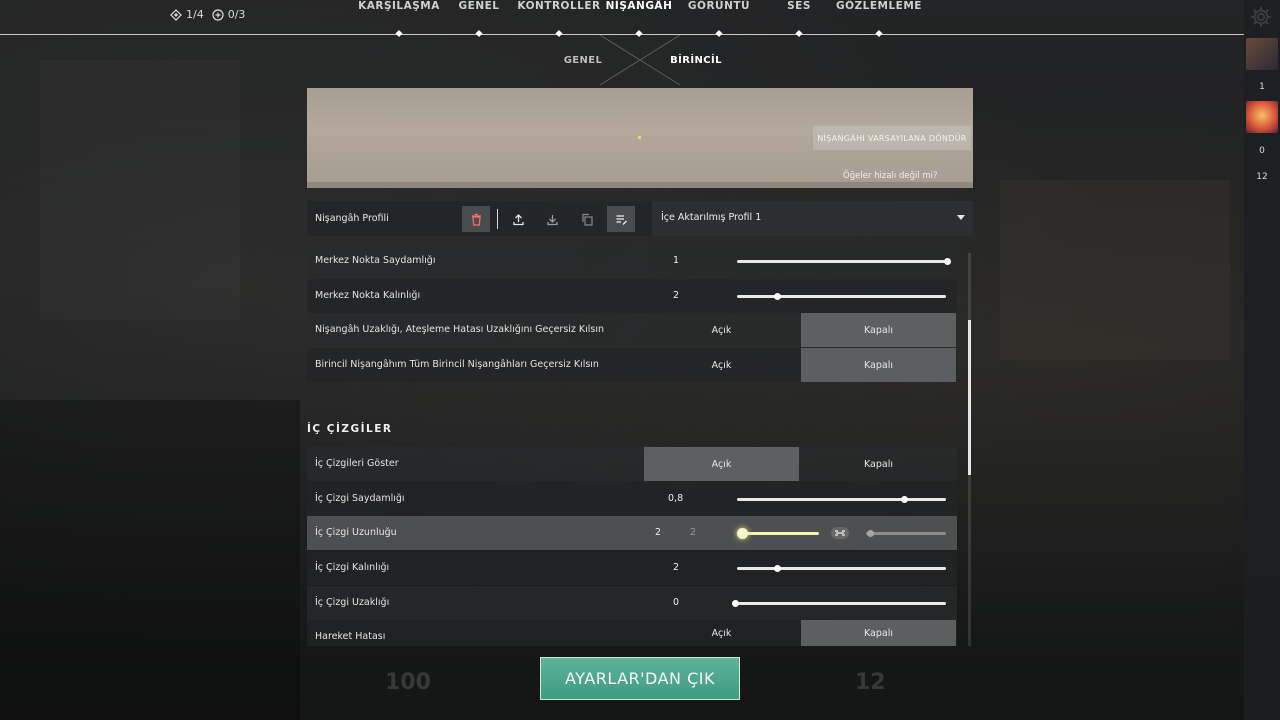 This screenshot has height=720, width=1280. Describe the element at coordinates (778, 533) in the screenshot. I see `inner-line-length-slider` at that location.